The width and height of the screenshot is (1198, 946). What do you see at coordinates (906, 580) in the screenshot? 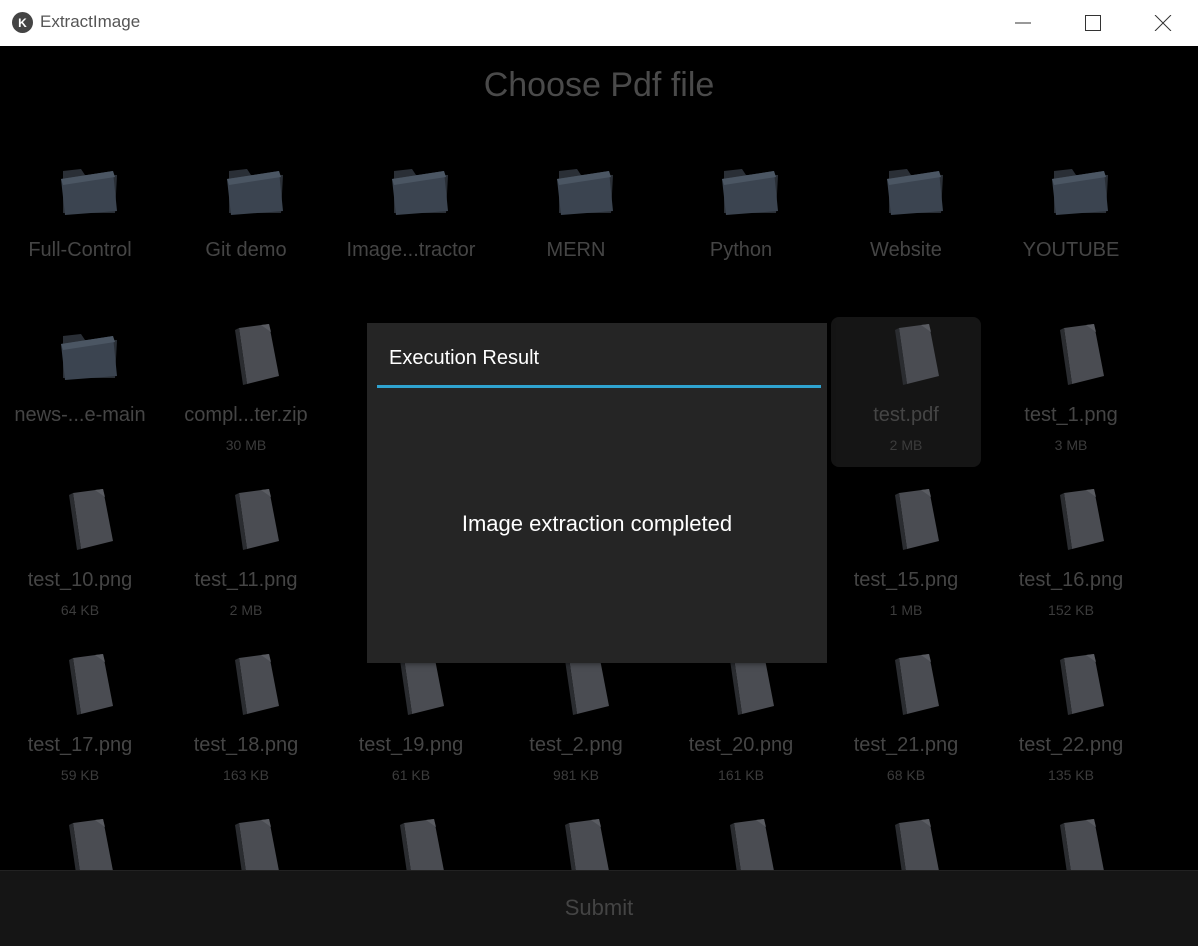
I see `file-name: test_15.png` at bounding box center [906, 580].